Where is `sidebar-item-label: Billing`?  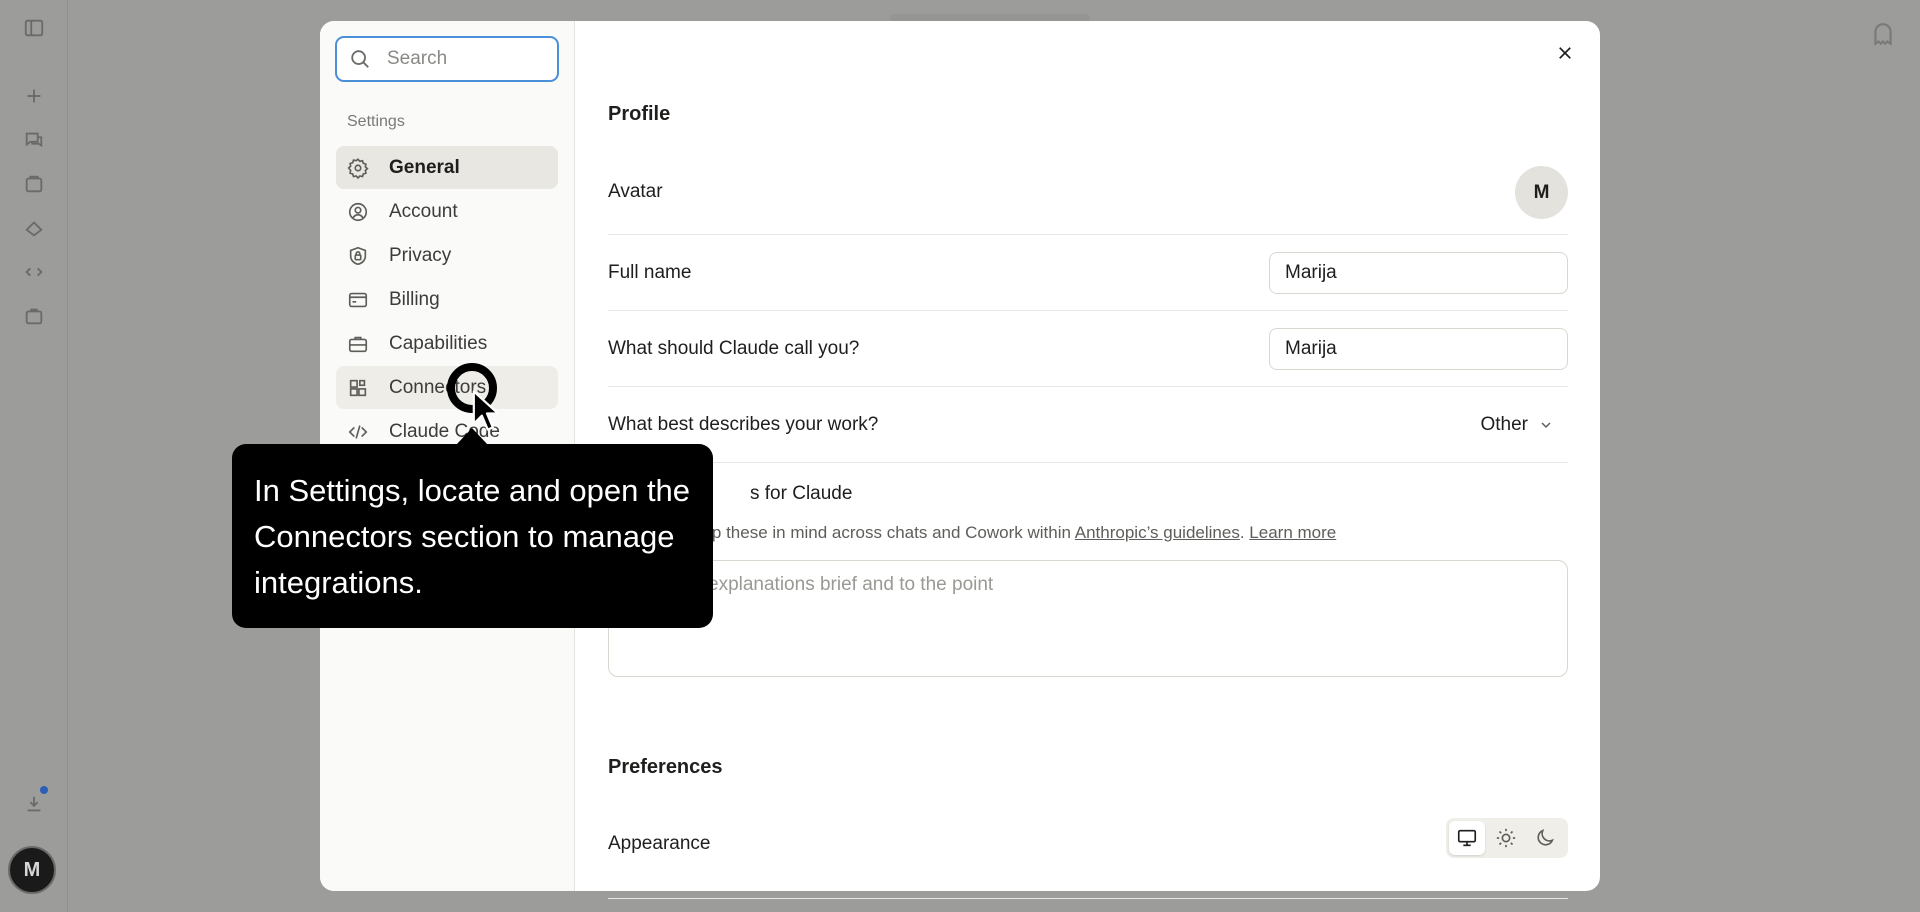 sidebar-item-label: Billing is located at coordinates (414, 299).